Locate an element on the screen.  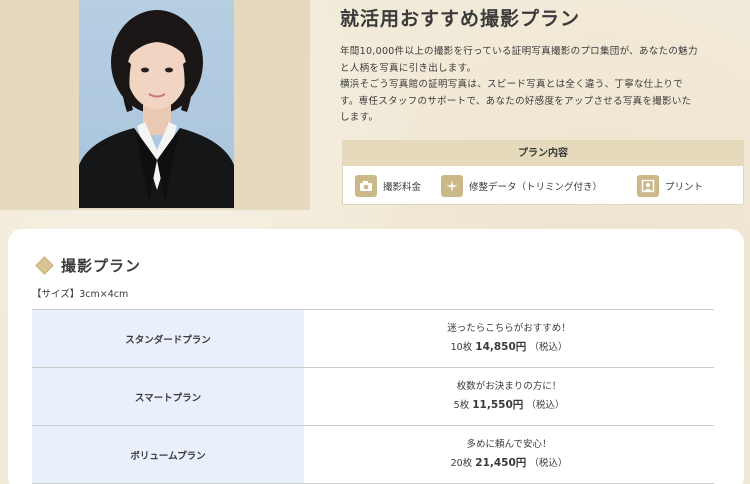
plans-title: 撮影プラン is located at coordinates (101, 266).